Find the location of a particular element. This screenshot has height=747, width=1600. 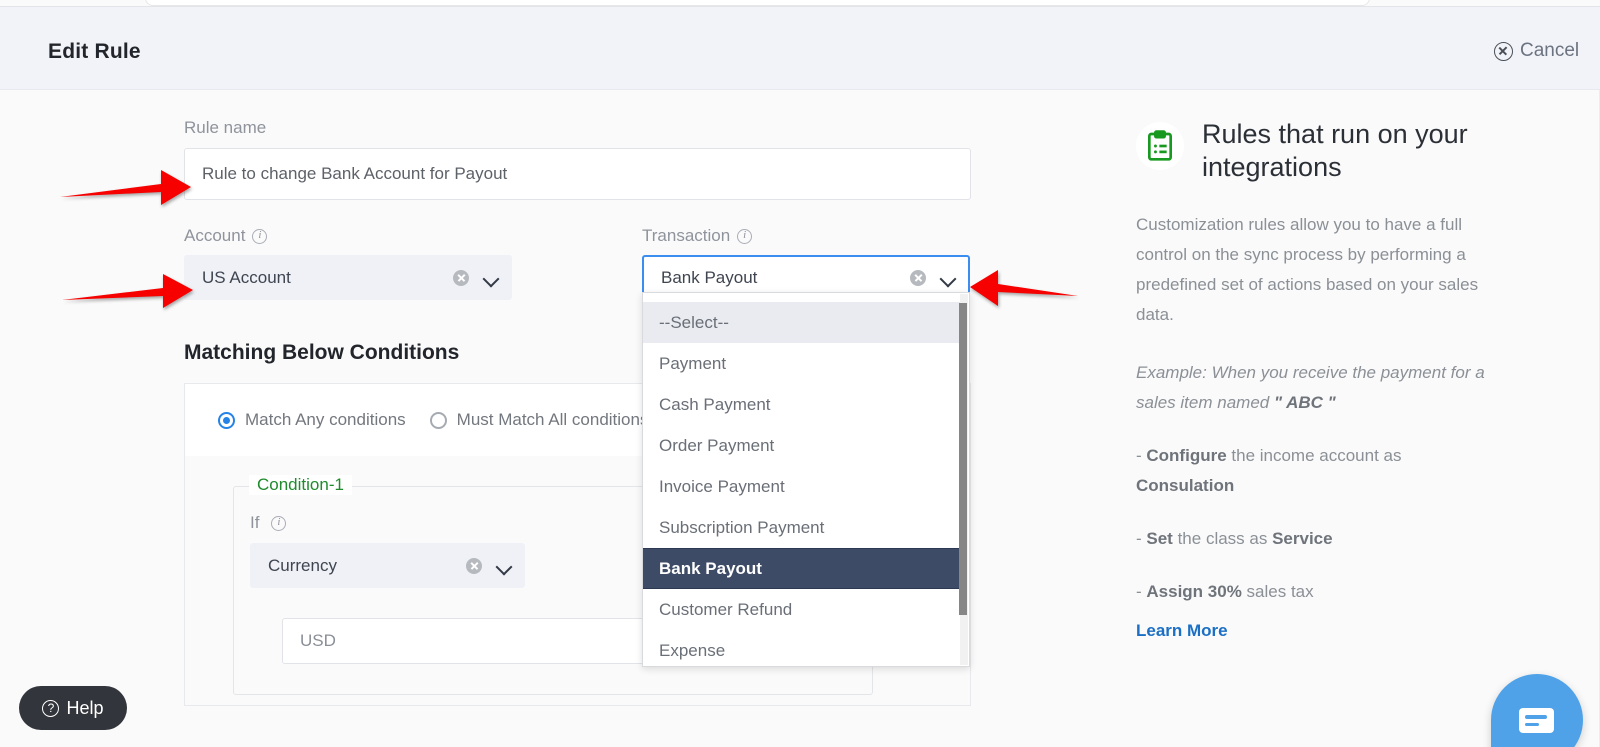

dropdown-option: Cash Payment is located at coordinates (802, 404).